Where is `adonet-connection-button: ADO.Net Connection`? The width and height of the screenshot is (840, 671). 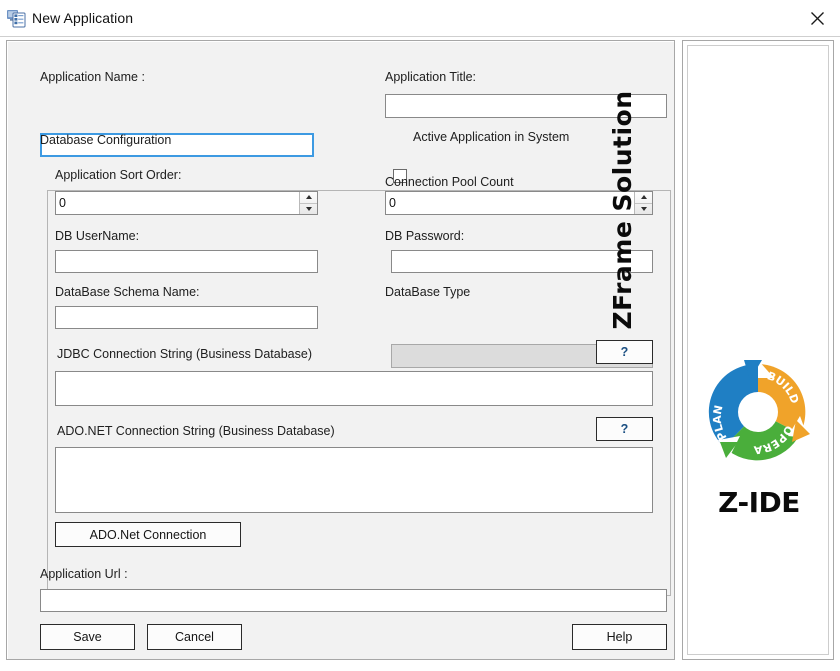 adonet-connection-button: ADO.Net Connection is located at coordinates (148, 534).